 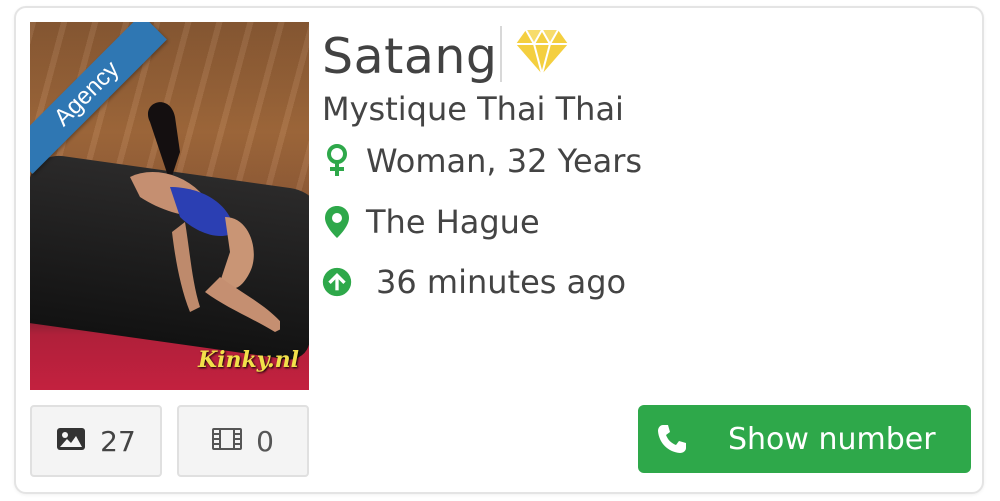 I want to click on arrow-up-circle-icon, so click(x=337, y=282).